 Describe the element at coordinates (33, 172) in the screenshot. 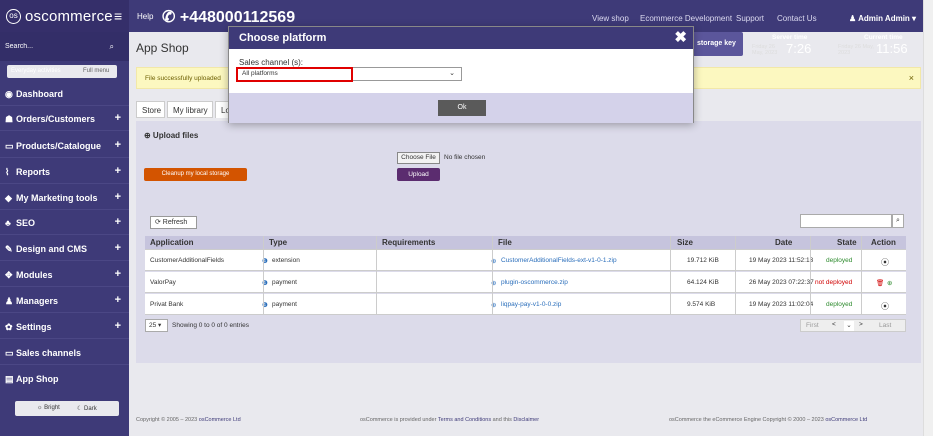

I see `sidebar-item-label: Reports` at that location.